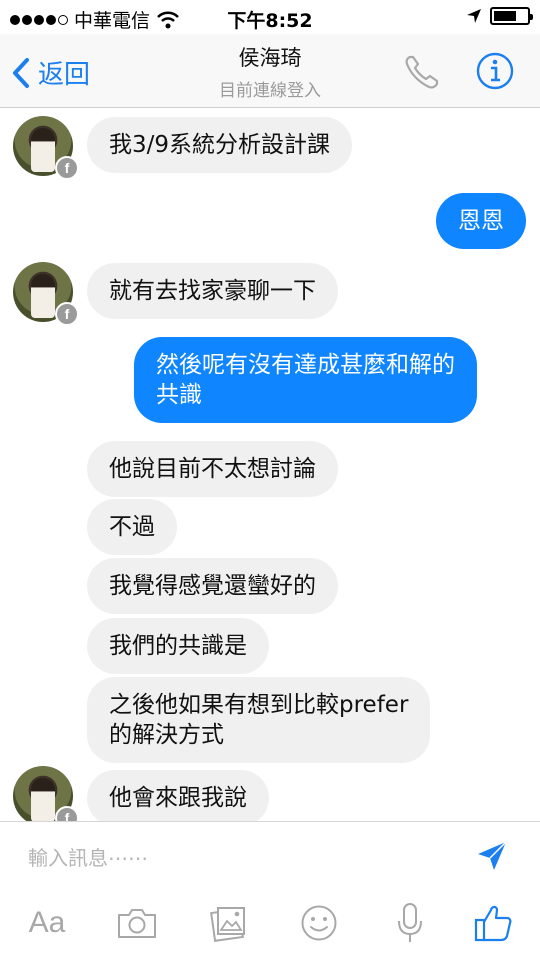  I want to click on emoji-button, so click(319, 923).